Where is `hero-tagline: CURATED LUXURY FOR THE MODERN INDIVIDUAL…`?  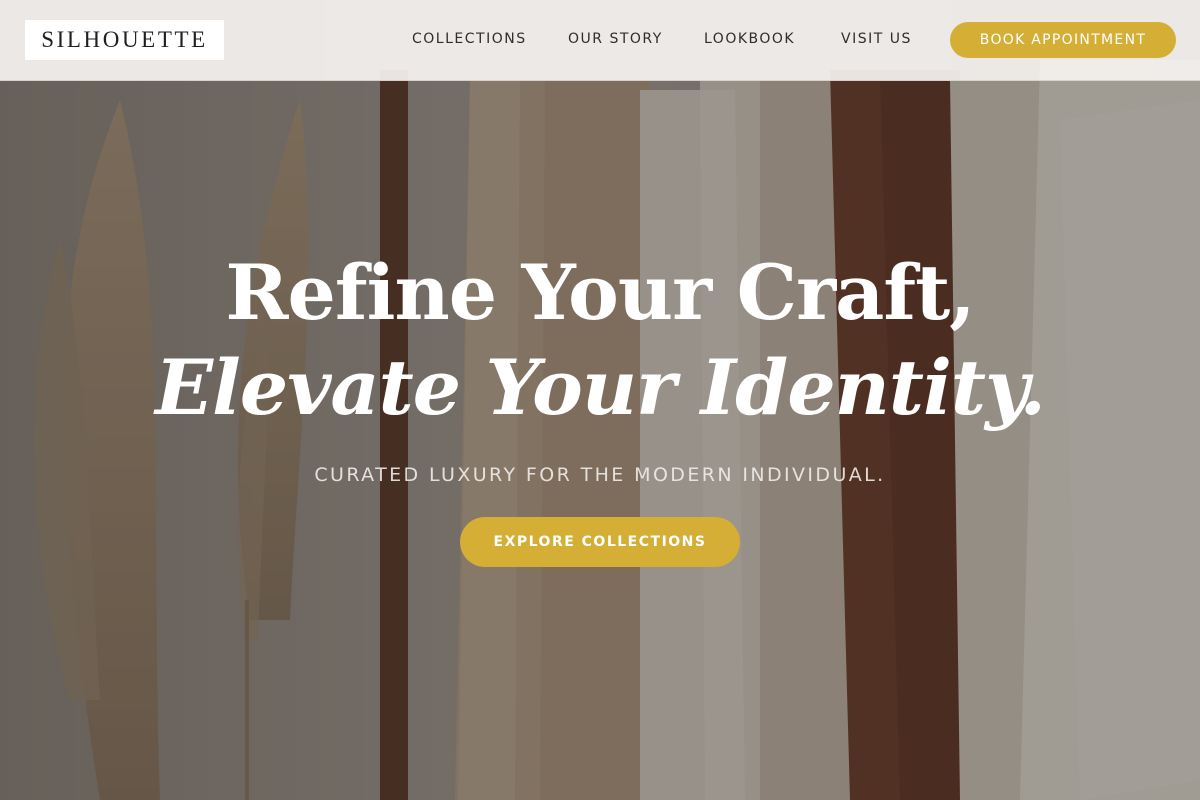
hero-tagline: CURATED LUXURY FOR THE MODERN INDIVIDUAL… is located at coordinates (600, 475).